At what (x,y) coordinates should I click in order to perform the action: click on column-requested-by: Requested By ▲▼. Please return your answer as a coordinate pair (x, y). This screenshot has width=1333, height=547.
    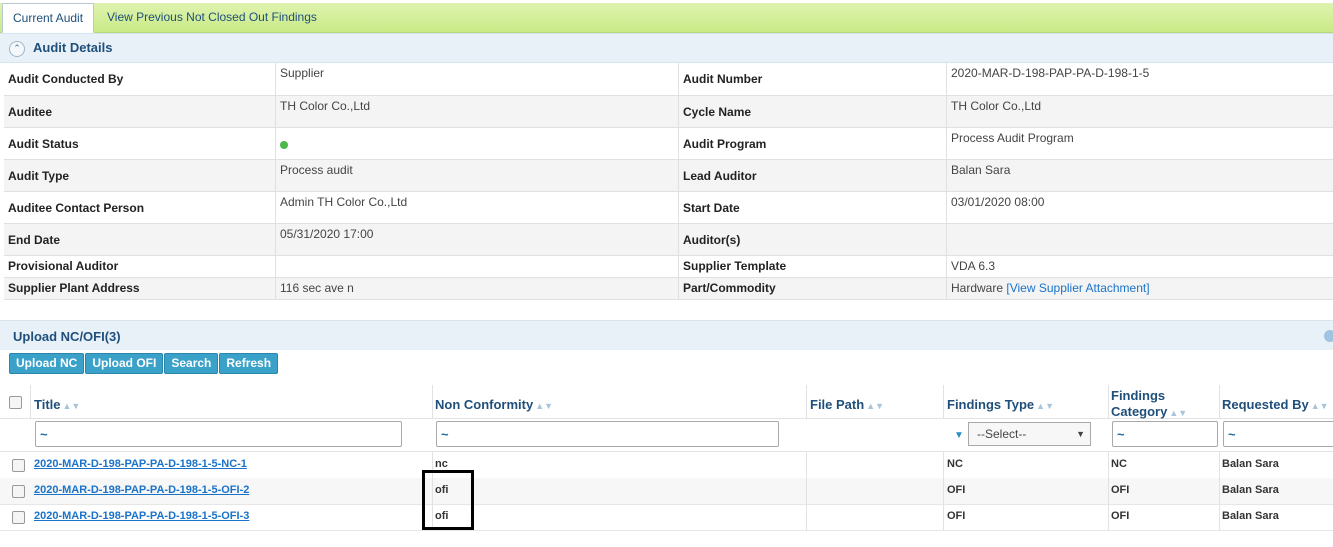
    Looking at the image, I should click on (1276, 402).